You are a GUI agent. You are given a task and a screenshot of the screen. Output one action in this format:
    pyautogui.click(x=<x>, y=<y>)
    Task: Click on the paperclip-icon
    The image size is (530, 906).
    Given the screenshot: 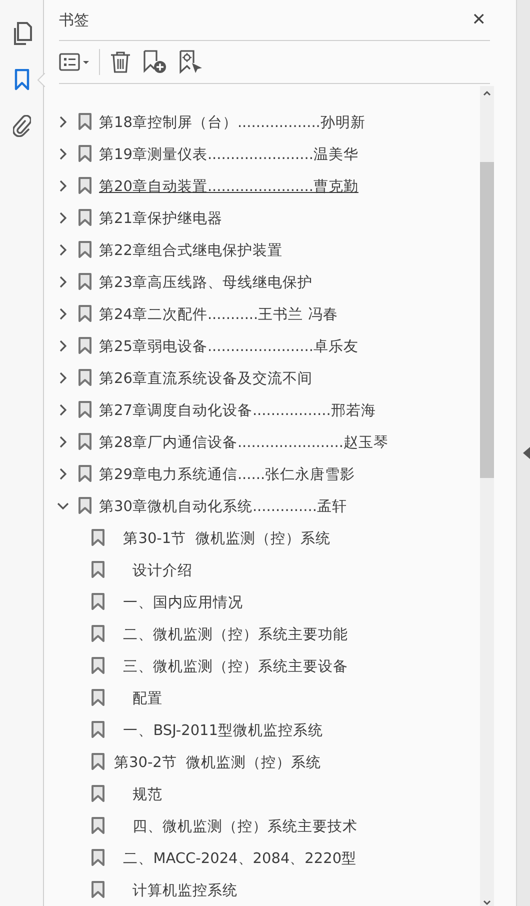 What is the action you would take?
    pyautogui.click(x=21, y=126)
    